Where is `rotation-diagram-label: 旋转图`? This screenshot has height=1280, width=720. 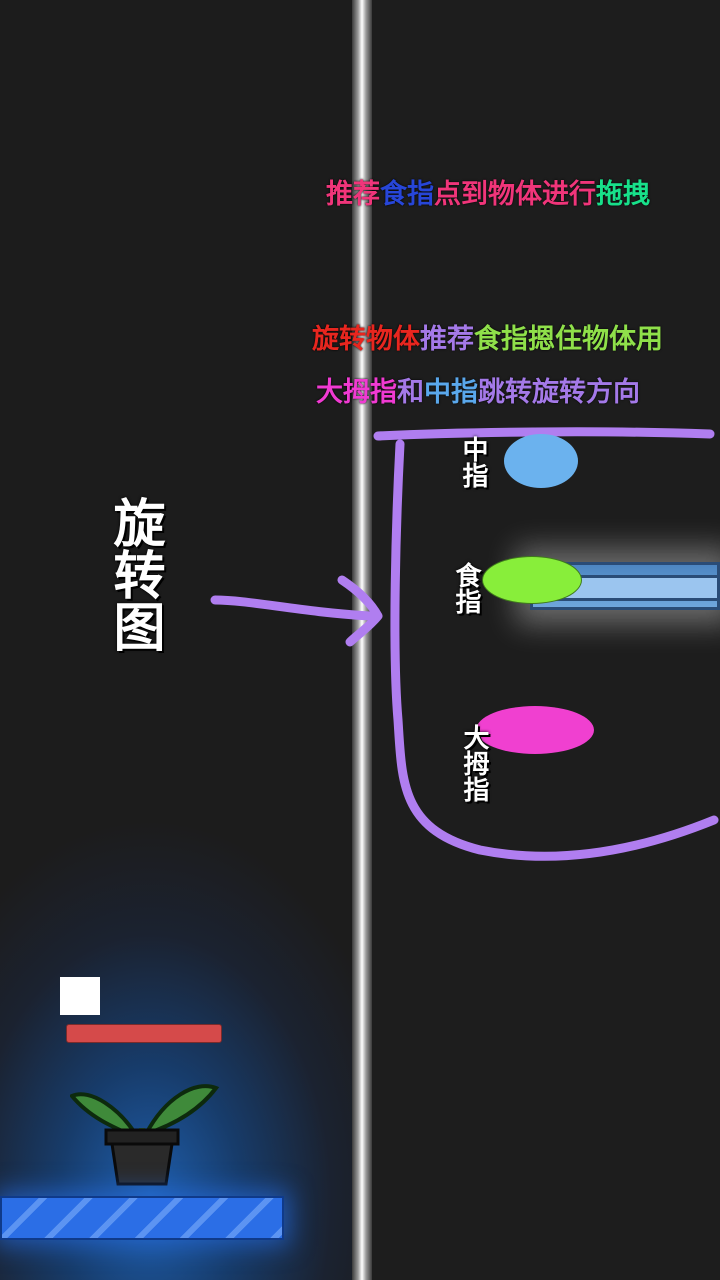
rotation-diagram-label: 旋转图 is located at coordinates (134, 574).